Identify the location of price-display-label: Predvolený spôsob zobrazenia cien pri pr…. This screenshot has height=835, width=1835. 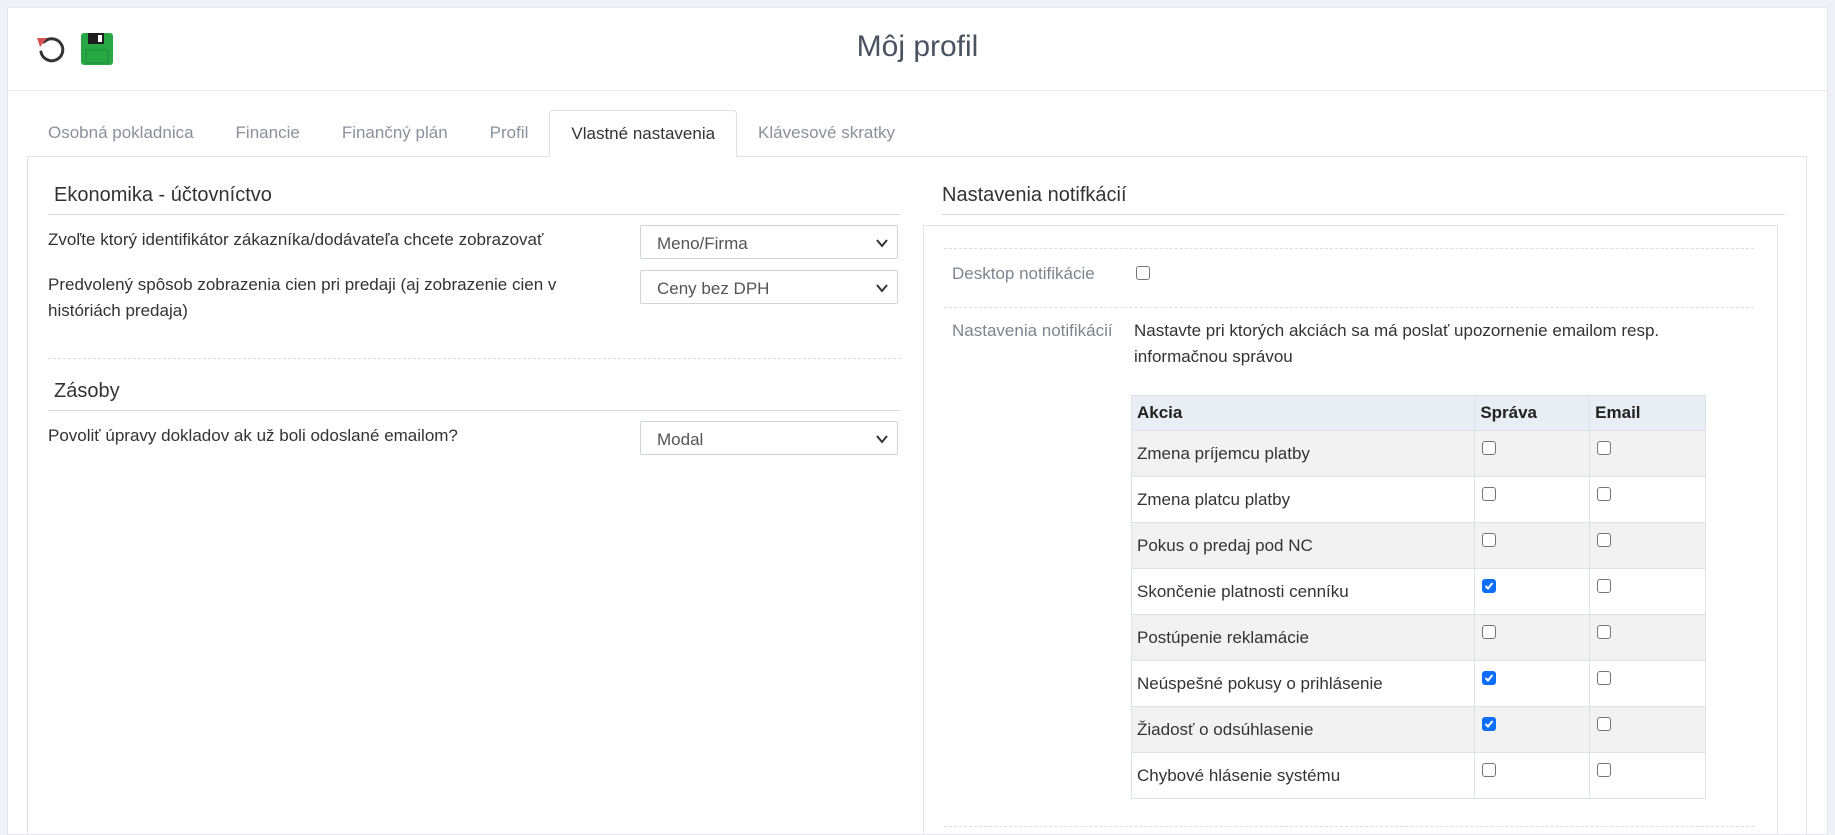
(302, 297).